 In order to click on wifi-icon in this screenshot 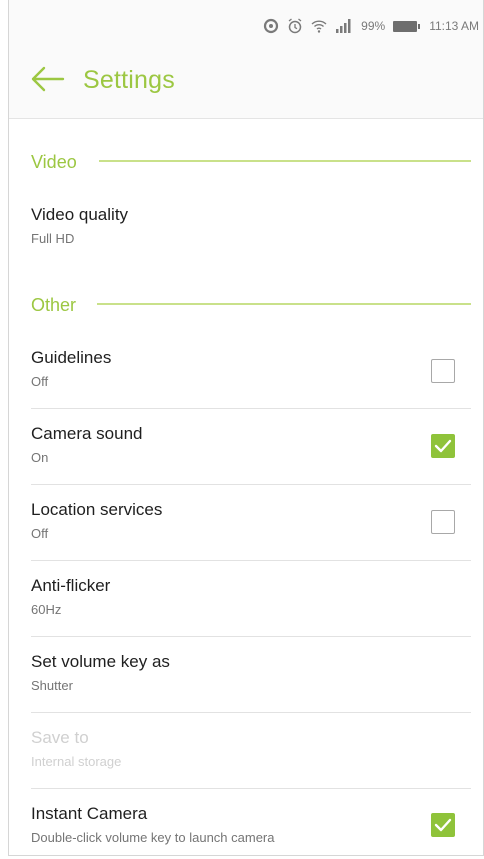, I will do `click(319, 26)`.